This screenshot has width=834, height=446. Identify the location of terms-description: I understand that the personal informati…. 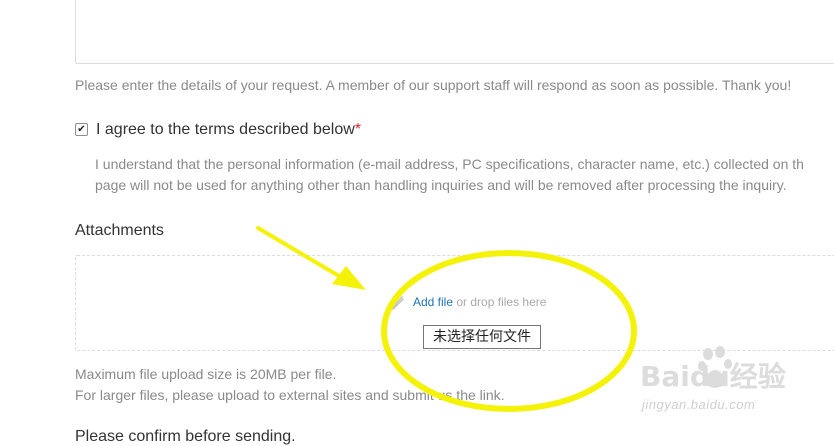
(464, 175).